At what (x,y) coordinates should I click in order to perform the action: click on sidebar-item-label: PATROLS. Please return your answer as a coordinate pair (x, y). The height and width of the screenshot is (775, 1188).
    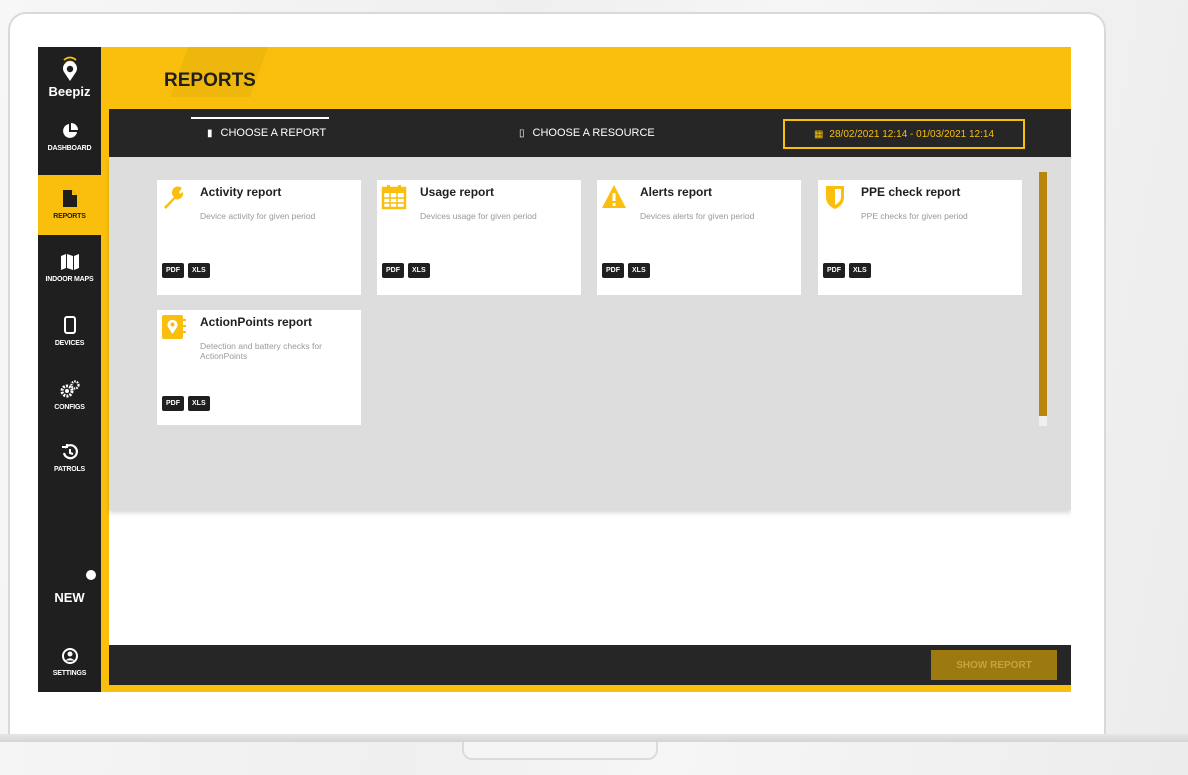
    Looking at the image, I should click on (69, 469).